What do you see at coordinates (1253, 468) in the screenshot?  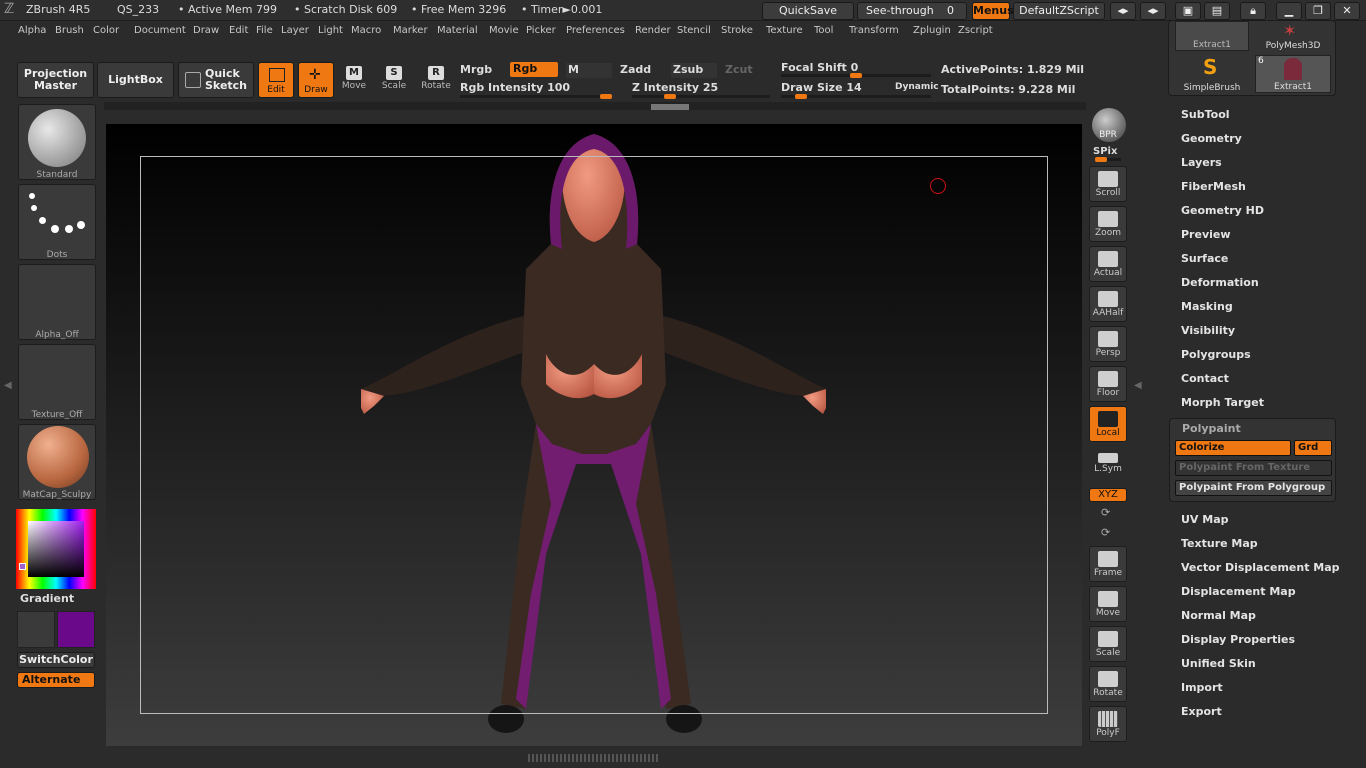 I see `polypaint-from-texture-button: Polypaint From Texture` at bounding box center [1253, 468].